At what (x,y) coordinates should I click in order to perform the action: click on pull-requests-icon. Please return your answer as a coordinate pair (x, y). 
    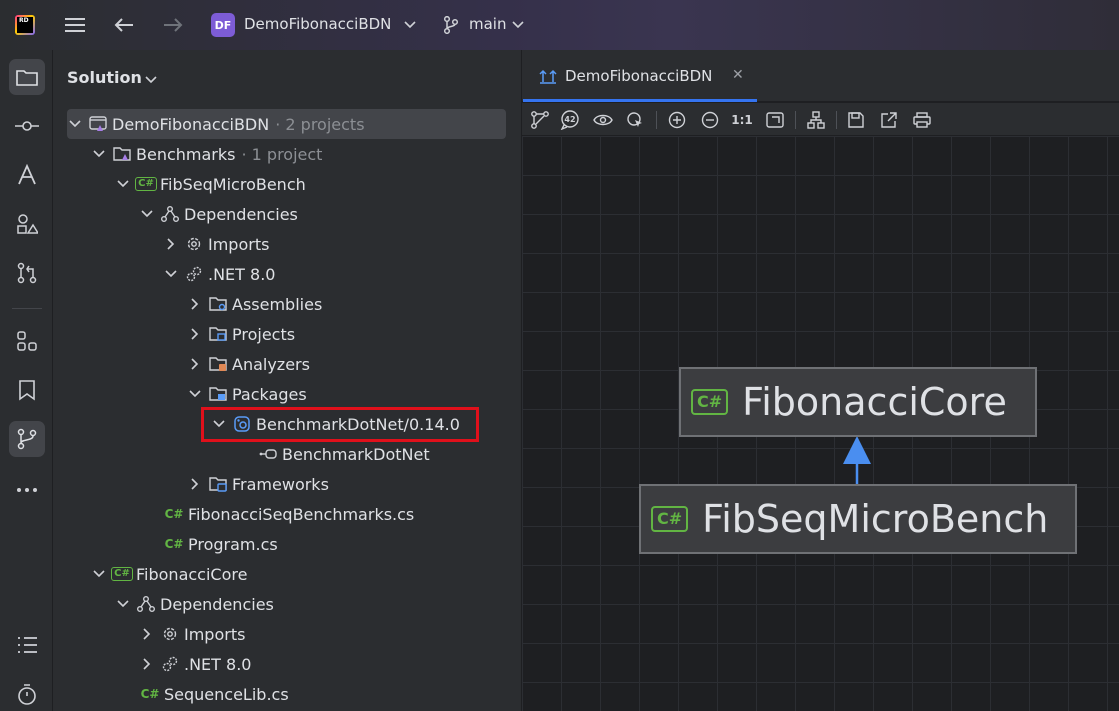
    Looking at the image, I should click on (27, 273).